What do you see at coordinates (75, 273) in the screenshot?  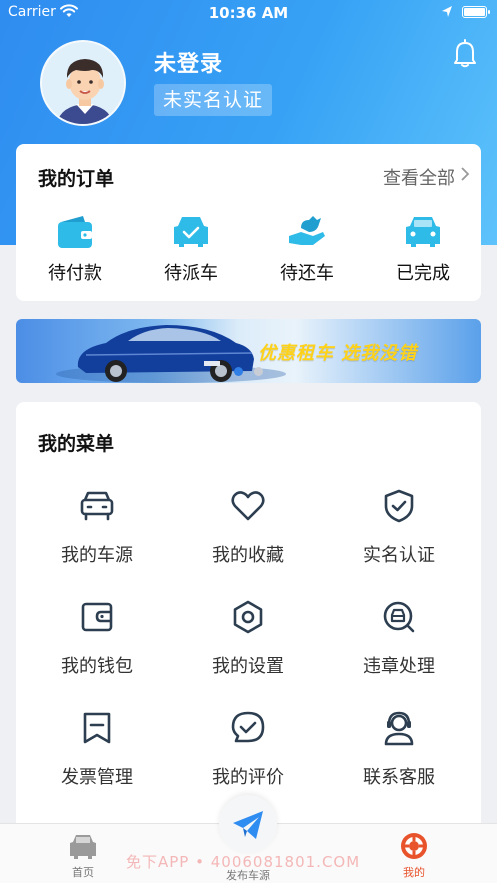 I see `order-pending-payment-label: 待付款` at bounding box center [75, 273].